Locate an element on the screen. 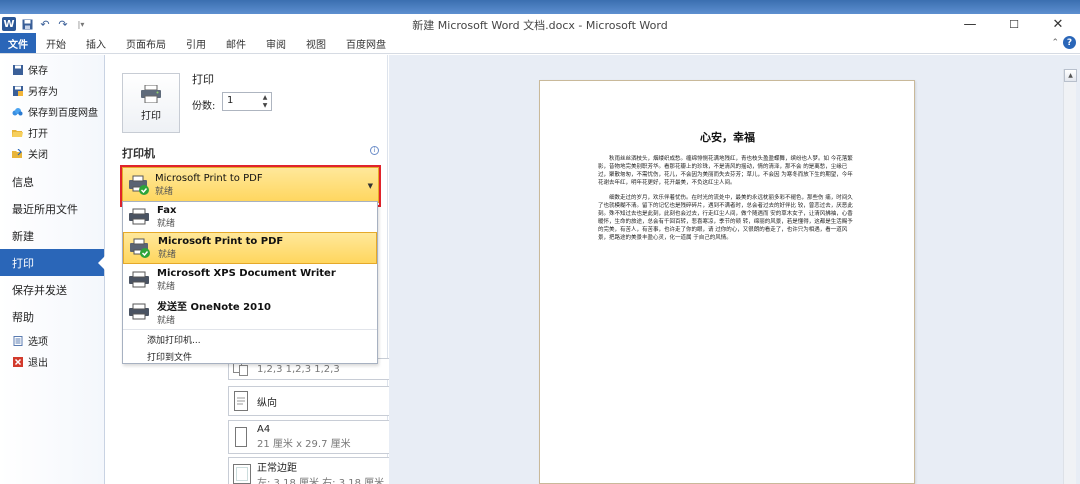 The height and width of the screenshot is (484, 1080). spin-up-icon: ▲ is located at coordinates (265, 97).